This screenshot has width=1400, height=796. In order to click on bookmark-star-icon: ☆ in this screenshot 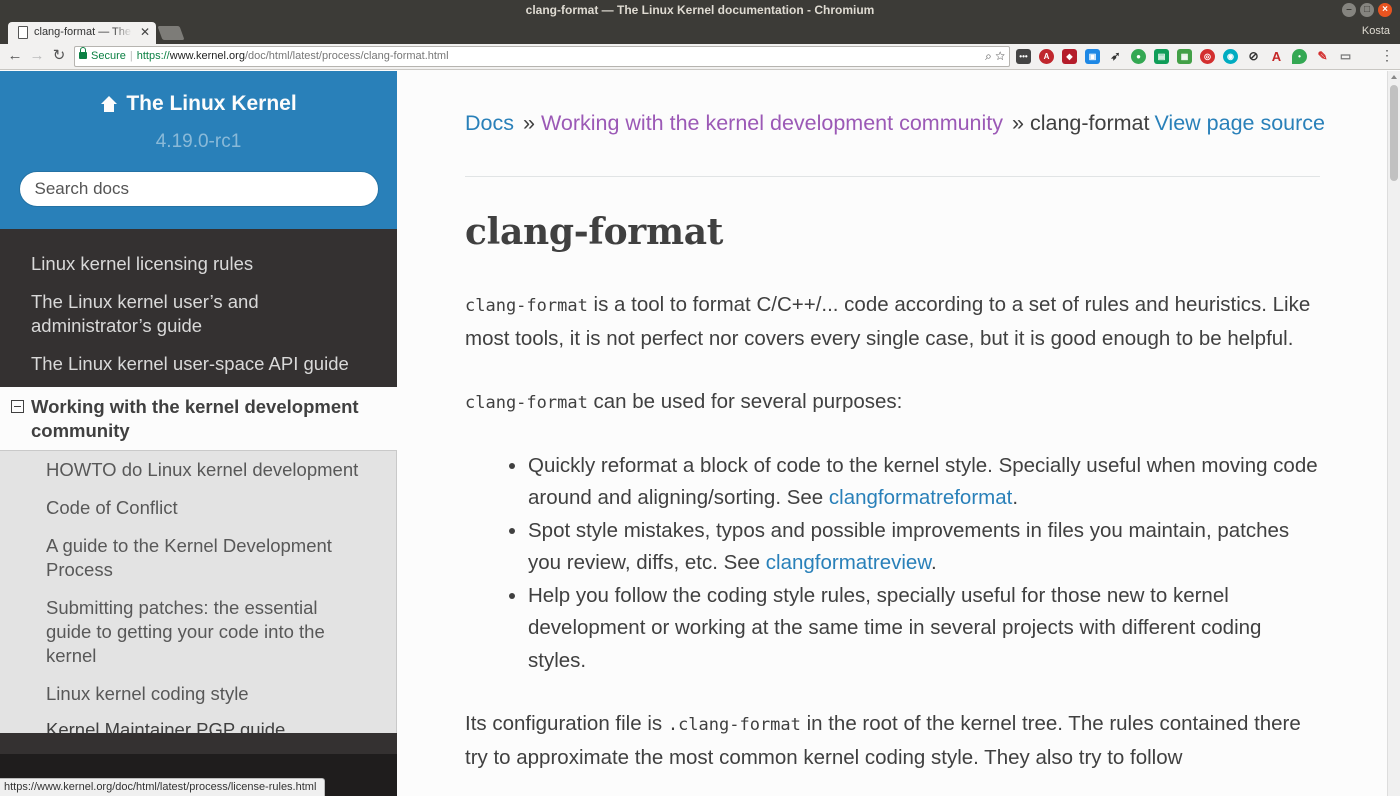, I will do `click(1000, 56)`.